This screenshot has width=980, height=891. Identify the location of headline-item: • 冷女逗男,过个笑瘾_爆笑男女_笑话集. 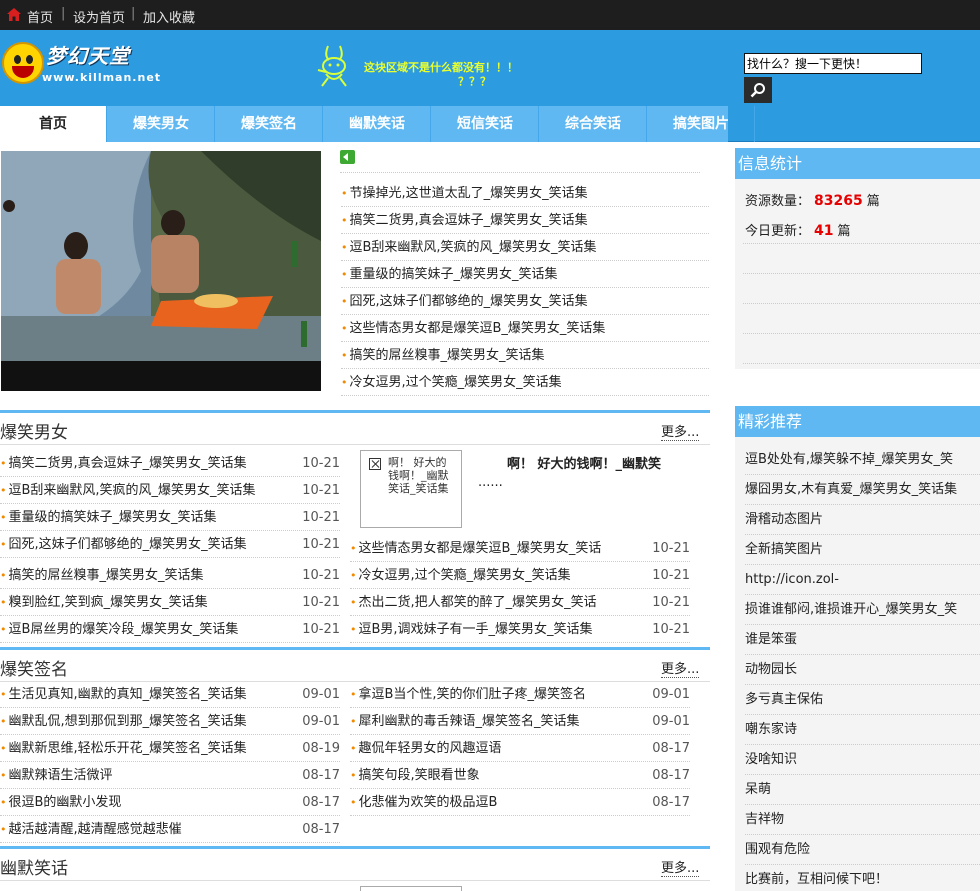
(525, 382).